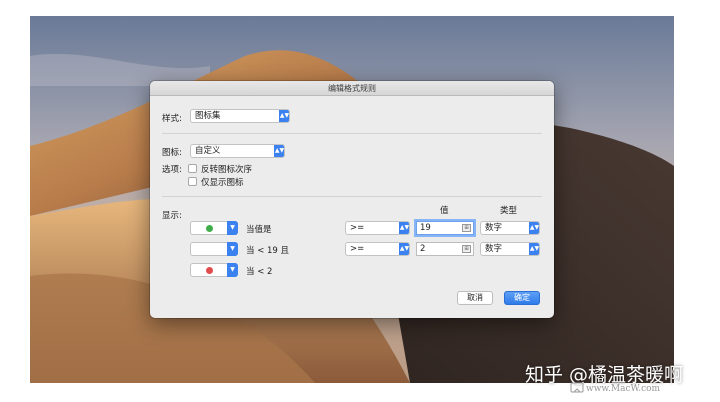 Image resolution: width=720 pixels, height=402 pixels. I want to click on rule-2-icon-select: ▼, so click(214, 249).